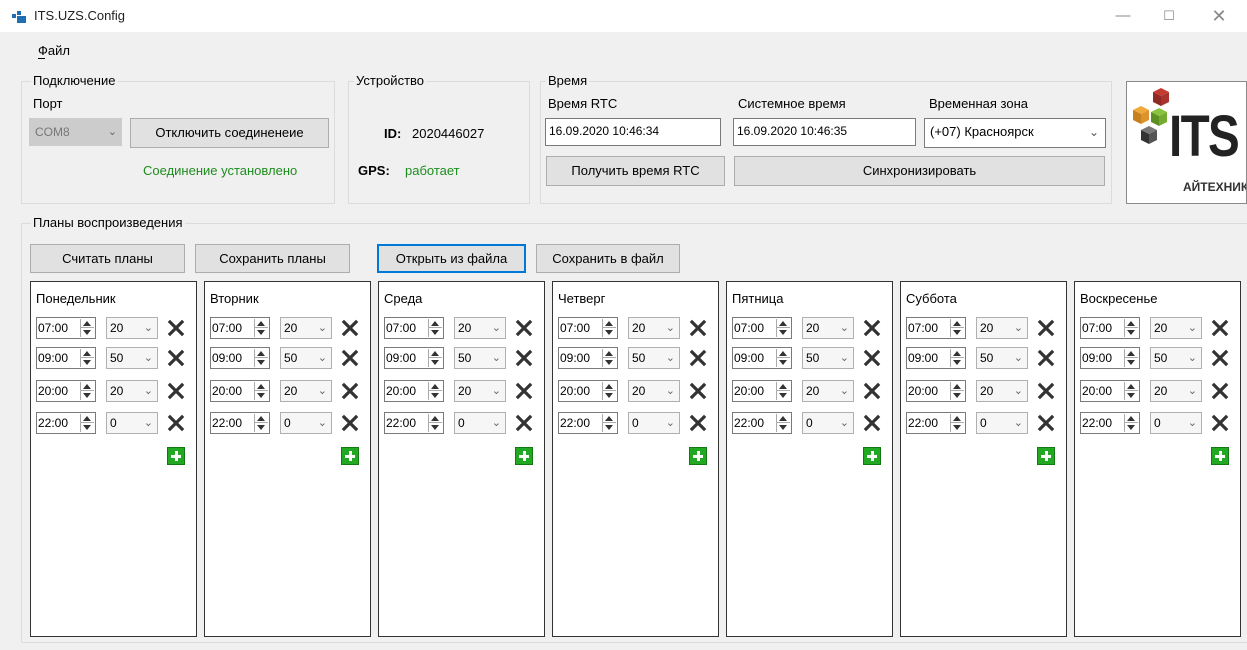  Describe the element at coordinates (633, 132) in the screenshot. I see `rtc-time-field: 16.09.2020 10:46:34` at that location.